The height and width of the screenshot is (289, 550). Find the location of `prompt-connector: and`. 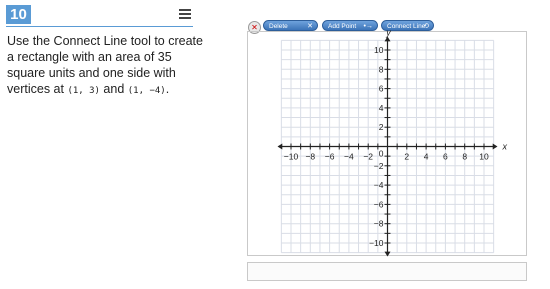

prompt-connector: and is located at coordinates (113, 89).